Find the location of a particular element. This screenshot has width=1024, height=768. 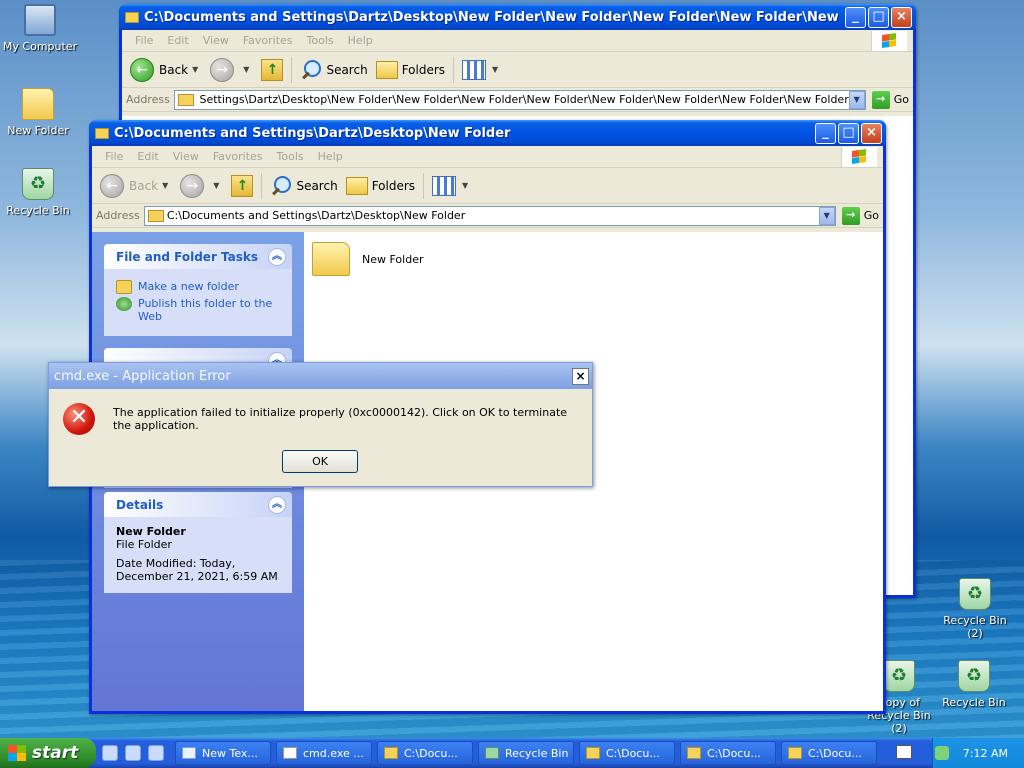

dialog-title: cmd.exe - Application Error is located at coordinates (142, 376).